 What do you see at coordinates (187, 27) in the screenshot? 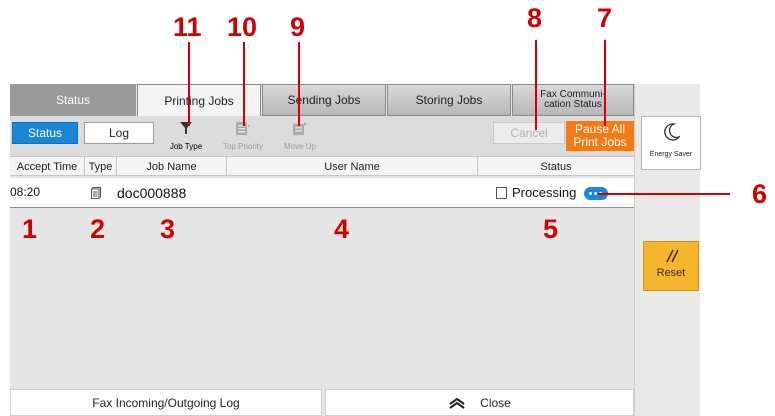
I see `callout-11: 11` at bounding box center [187, 27].